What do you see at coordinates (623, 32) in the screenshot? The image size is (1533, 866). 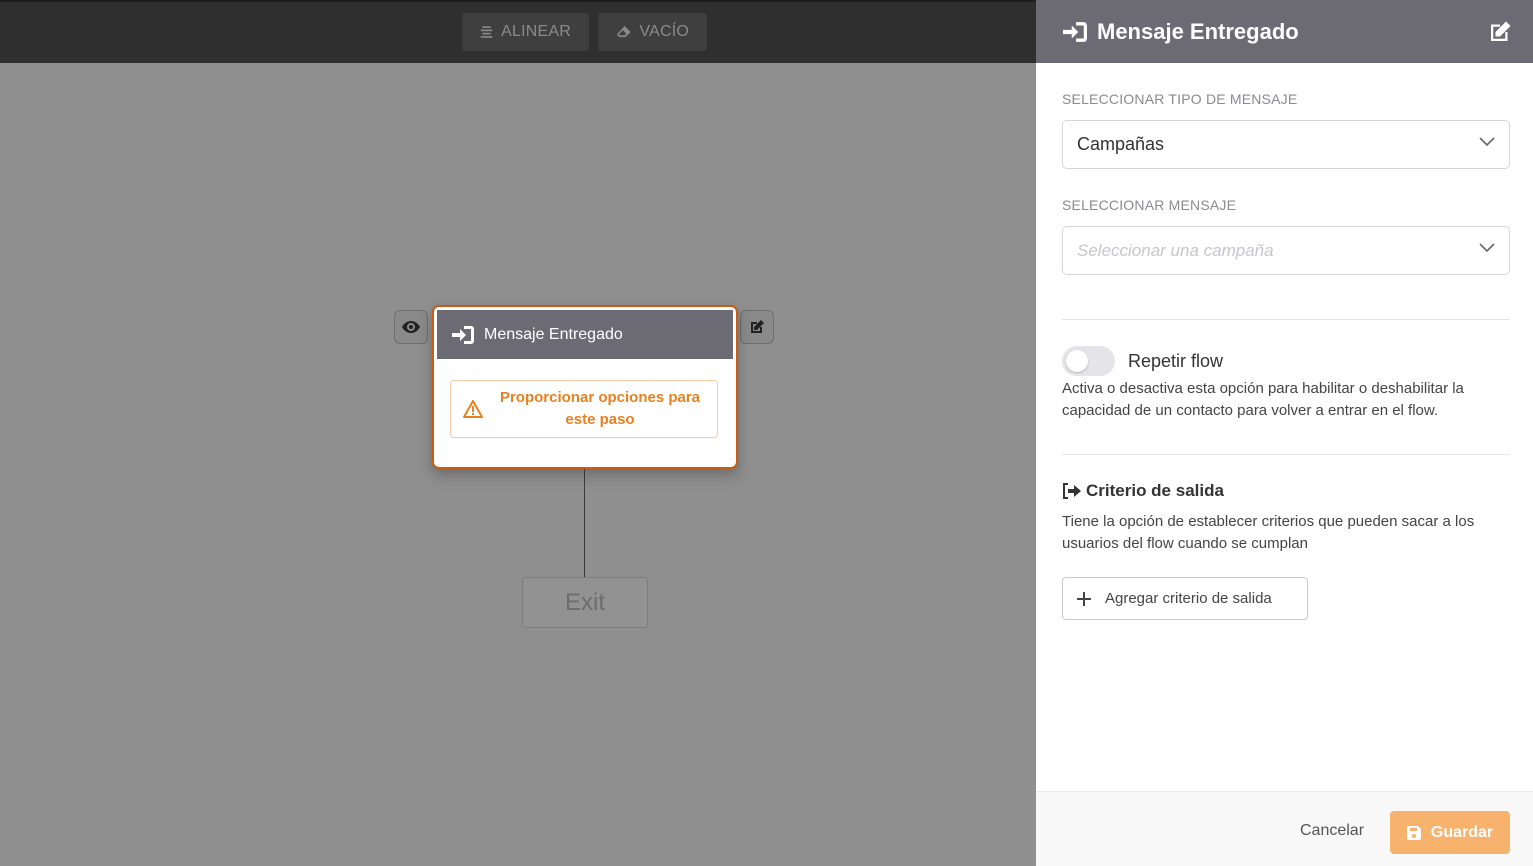 I see `eraser-icon` at bounding box center [623, 32].